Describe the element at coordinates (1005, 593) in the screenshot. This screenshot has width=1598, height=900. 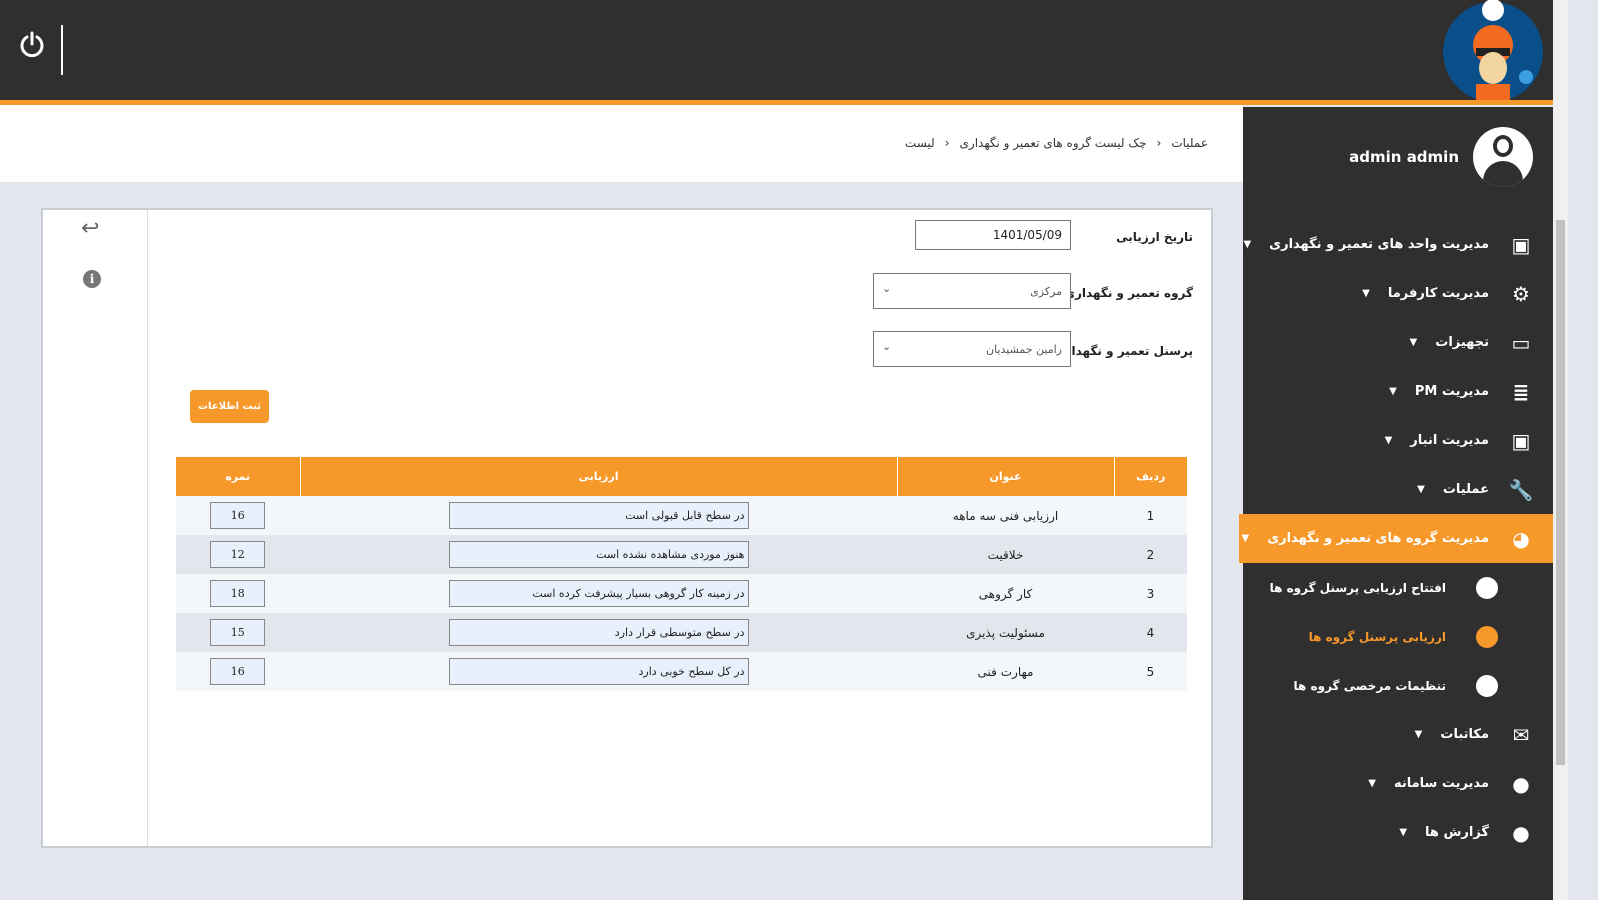
I see `row-title: کار گروهی` at that location.